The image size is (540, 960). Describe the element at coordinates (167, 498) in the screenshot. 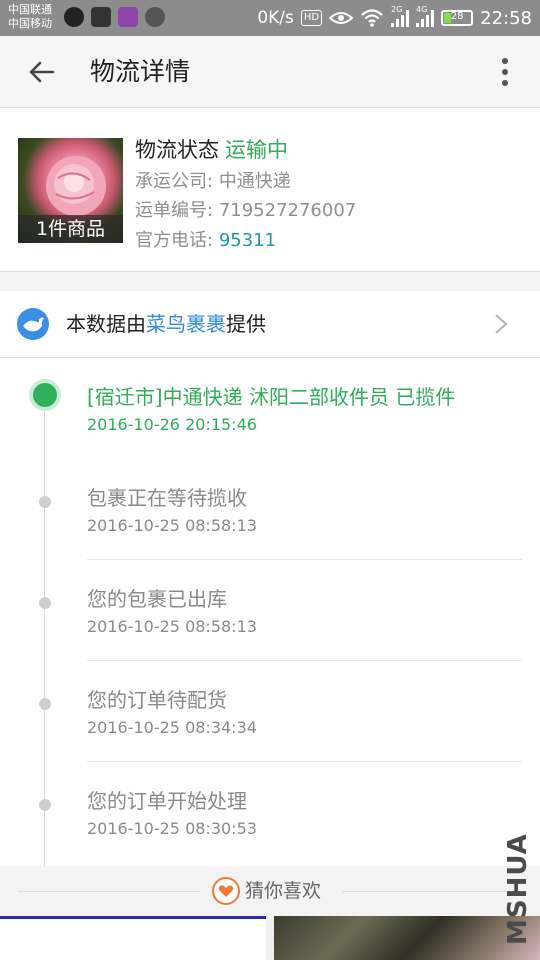

I see `event-description: 包裹正在等待揽收` at that location.